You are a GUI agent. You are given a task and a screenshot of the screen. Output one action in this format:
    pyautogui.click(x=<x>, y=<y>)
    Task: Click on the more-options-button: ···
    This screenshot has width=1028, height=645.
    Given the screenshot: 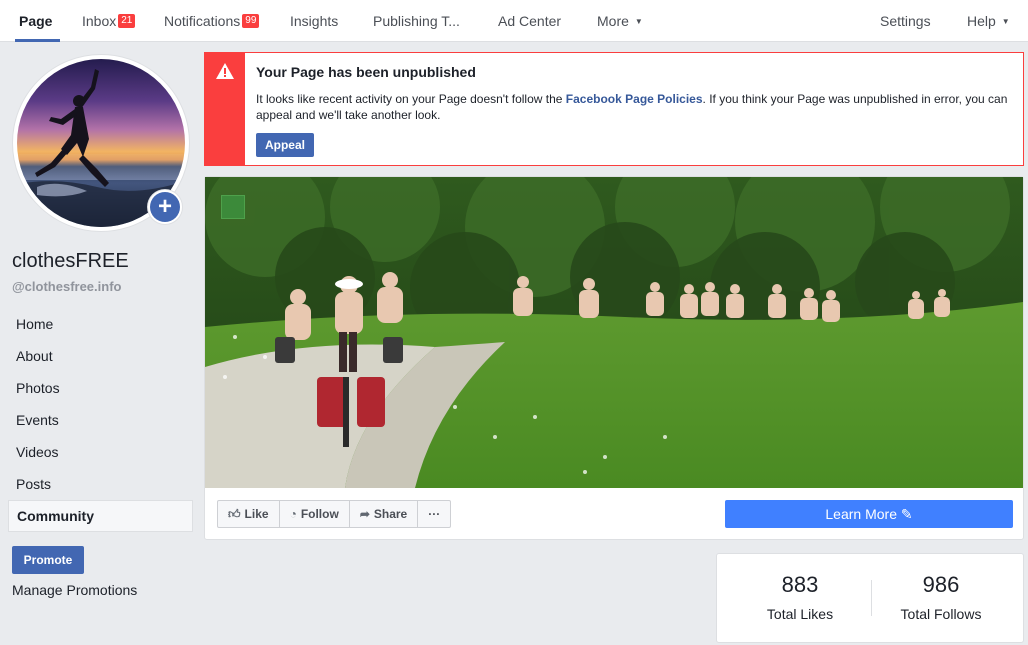 What is the action you would take?
    pyautogui.click(x=434, y=514)
    